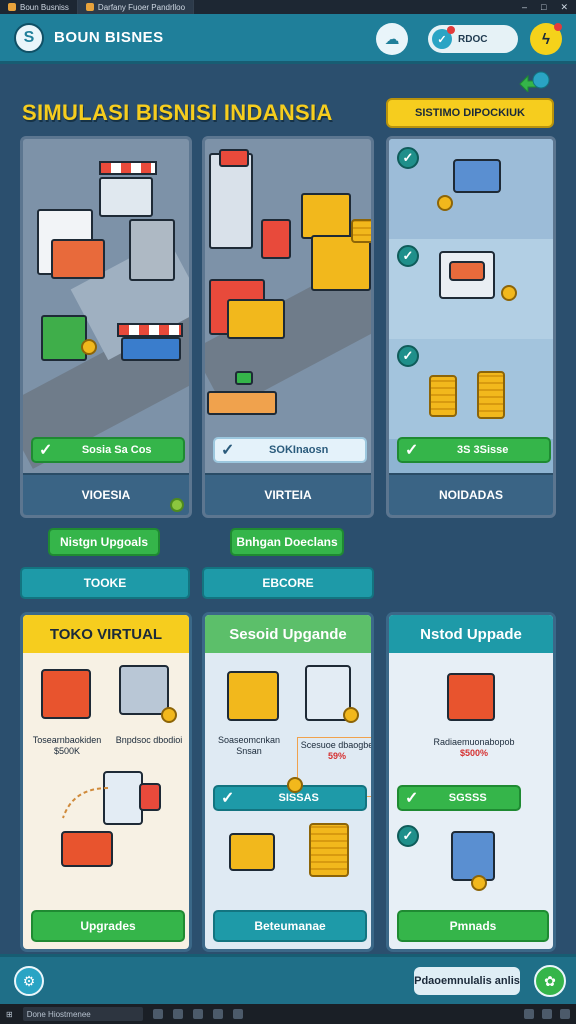 The image size is (576, 1024). I want to click on card-price: $500%, so click(474, 753).